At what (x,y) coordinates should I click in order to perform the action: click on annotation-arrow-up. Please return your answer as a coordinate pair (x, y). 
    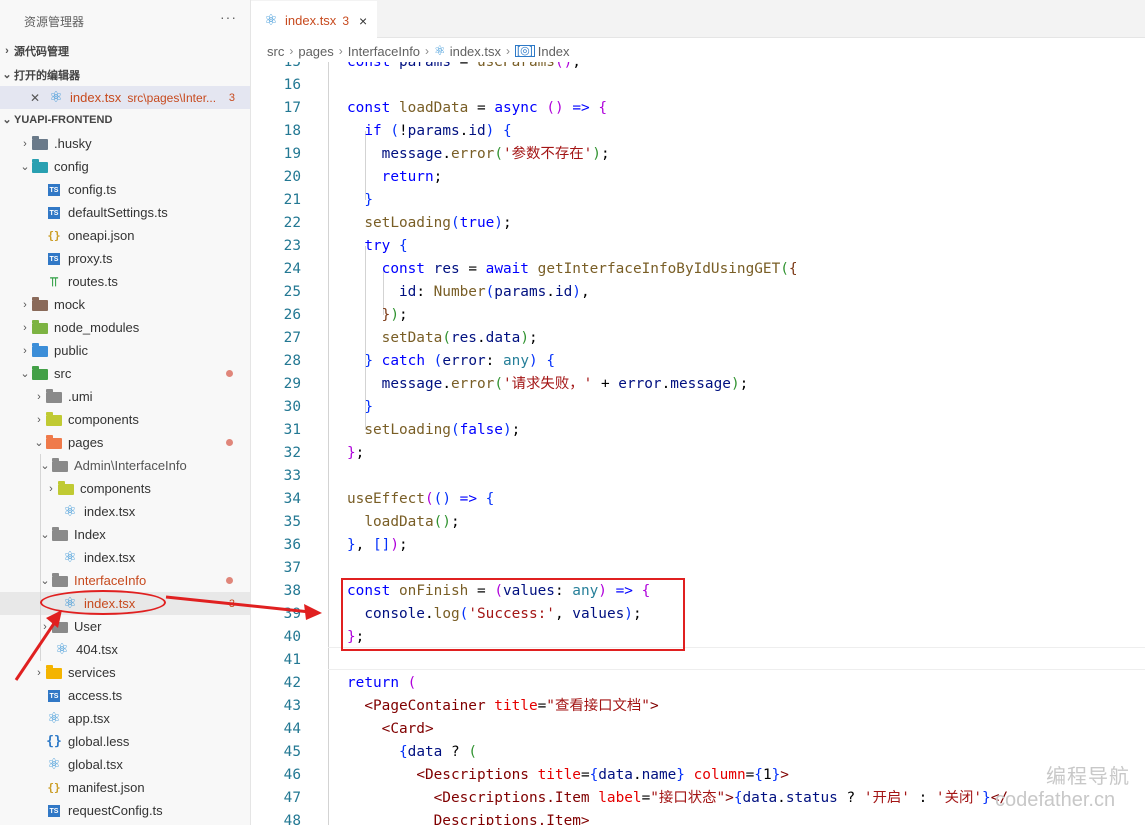
    Looking at the image, I should click on (35, 651).